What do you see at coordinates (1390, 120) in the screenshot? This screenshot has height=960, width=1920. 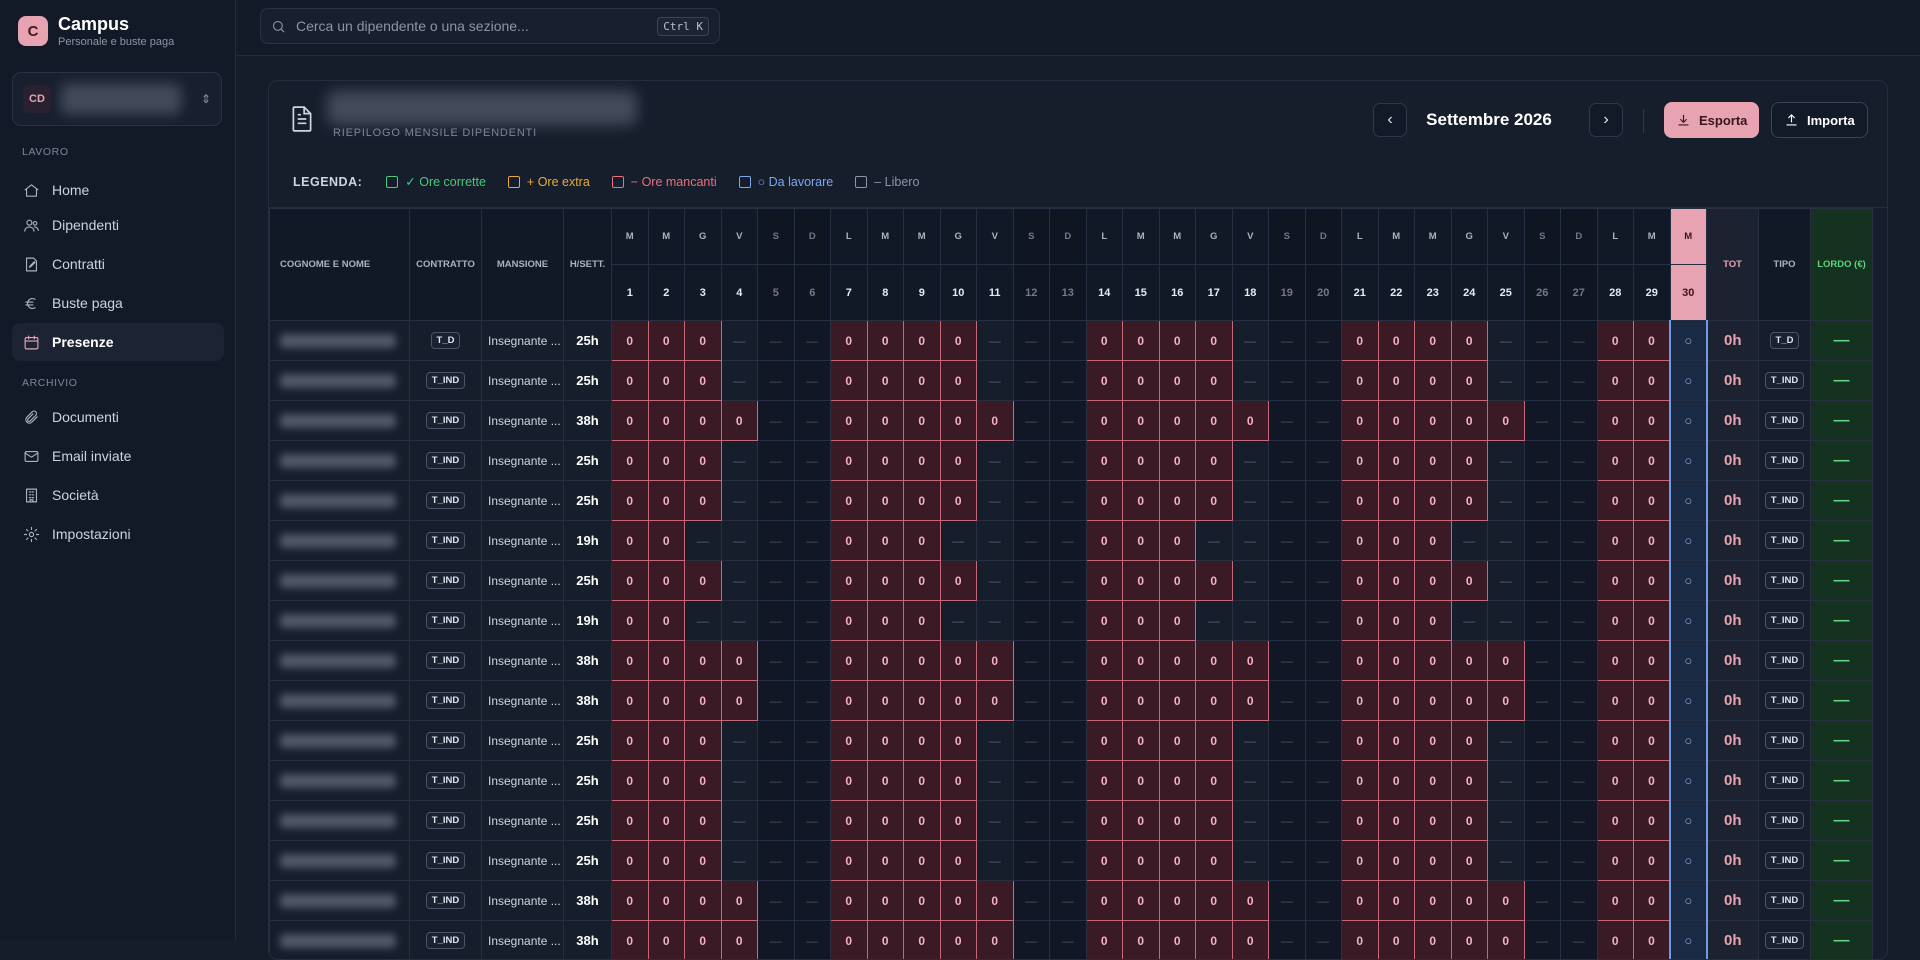 I see `prev-month-button: ‹` at bounding box center [1390, 120].